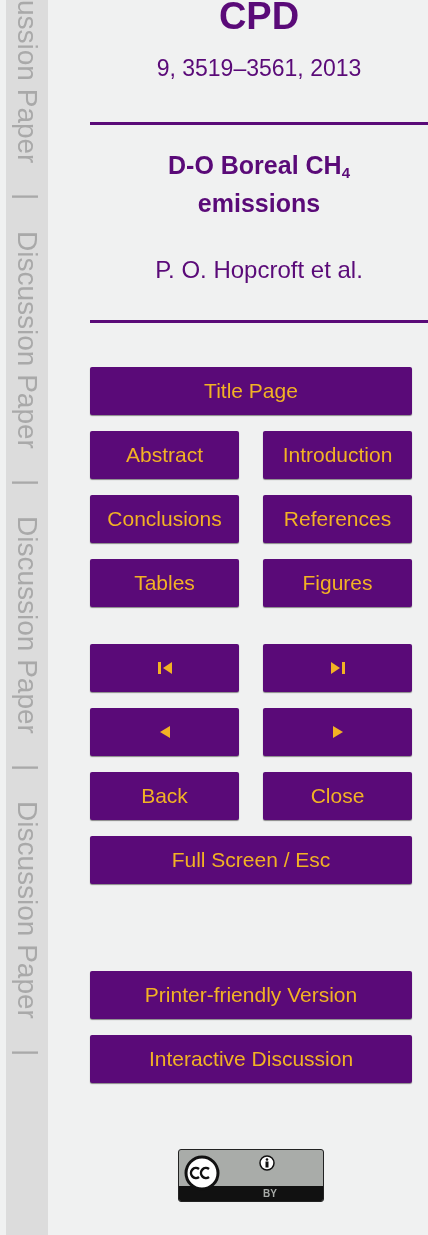 The width and height of the screenshot is (428, 1235). Describe the element at coordinates (337, 796) in the screenshot. I see `nav-button: Close` at that location.